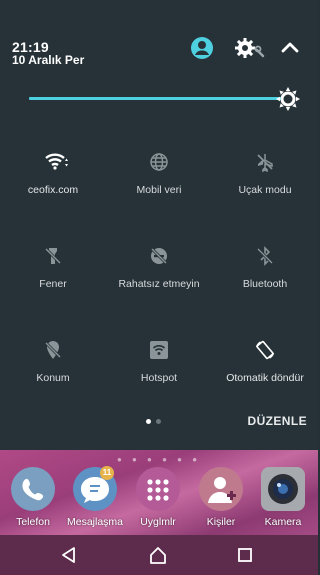  Describe the element at coordinates (265, 378) in the screenshot. I see `tile-label: Otomatik döndür` at that location.